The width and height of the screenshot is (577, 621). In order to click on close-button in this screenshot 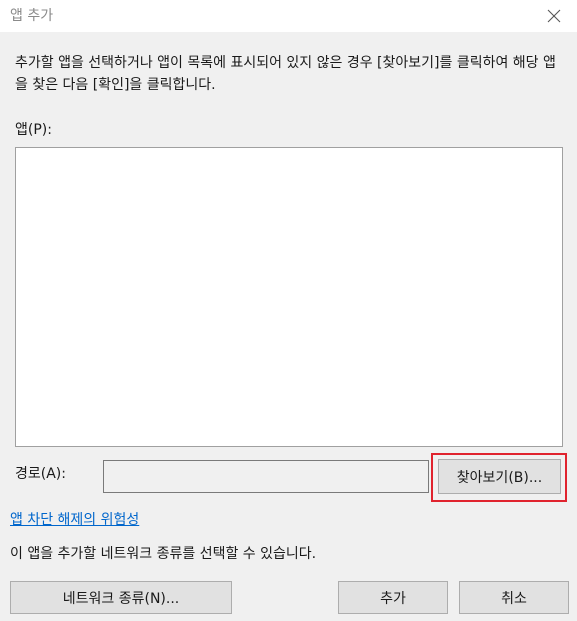, I will do `click(554, 16)`.